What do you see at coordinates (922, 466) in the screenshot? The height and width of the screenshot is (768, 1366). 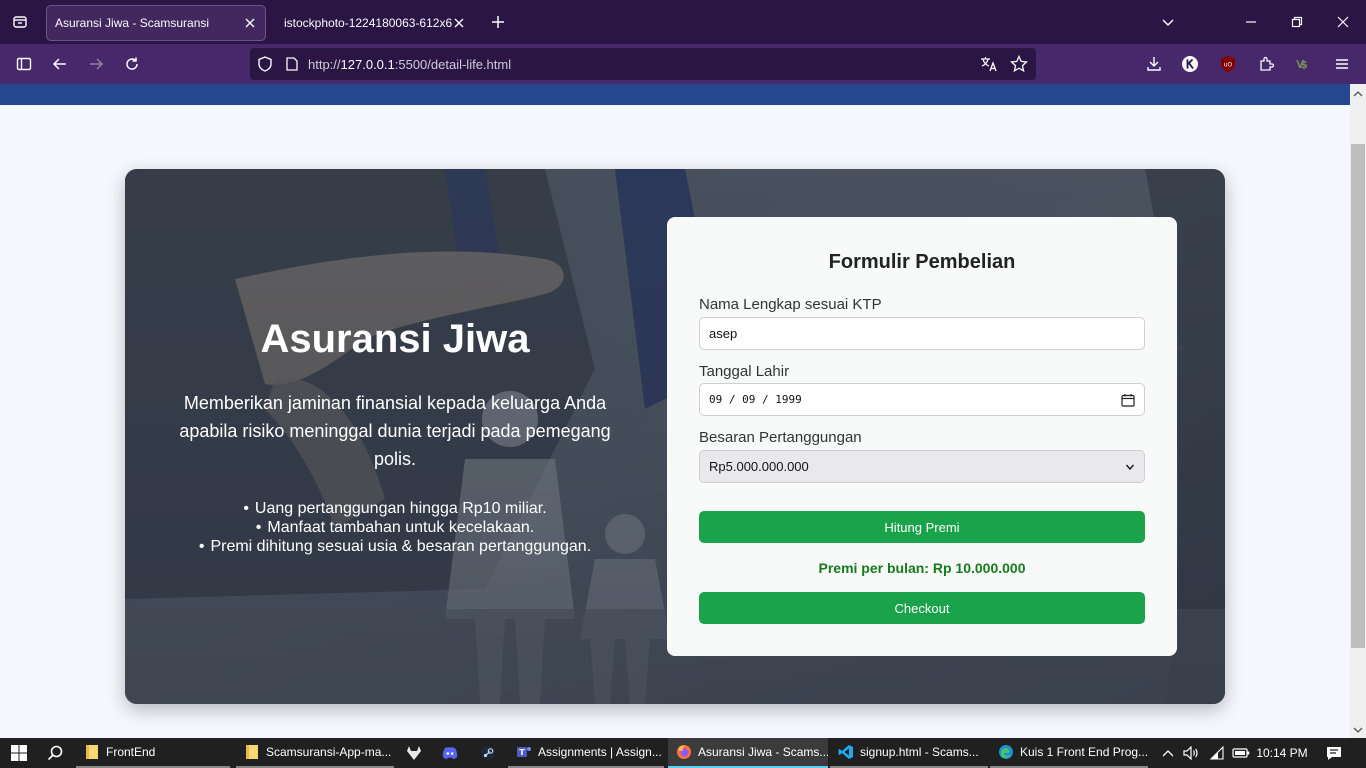 I see `coverage-select: Rp5.000.000.000` at bounding box center [922, 466].